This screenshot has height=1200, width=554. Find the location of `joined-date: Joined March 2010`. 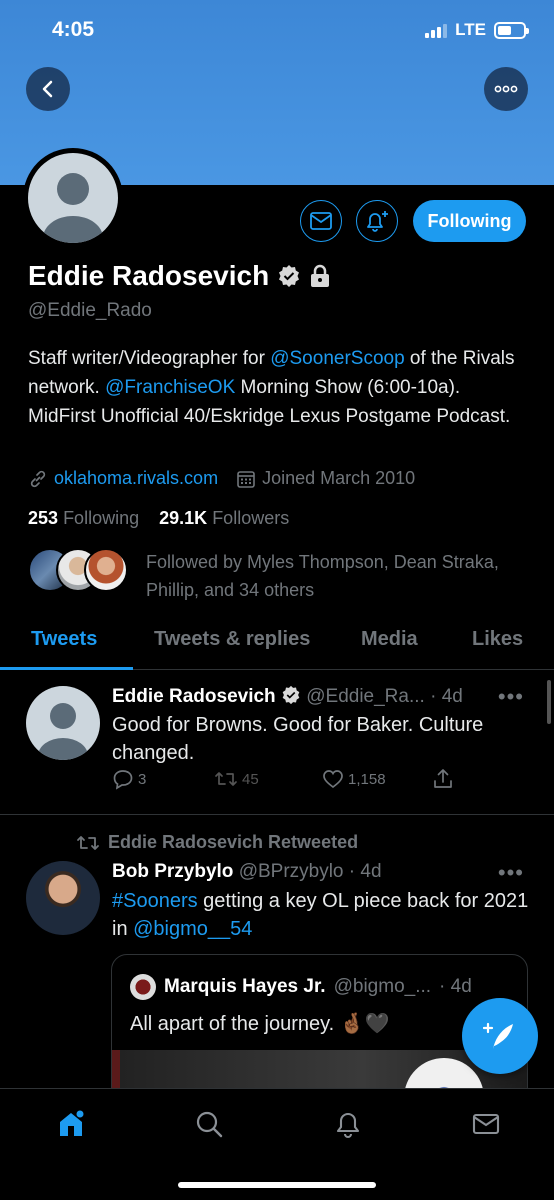

joined-date: Joined March 2010 is located at coordinates (339, 478).